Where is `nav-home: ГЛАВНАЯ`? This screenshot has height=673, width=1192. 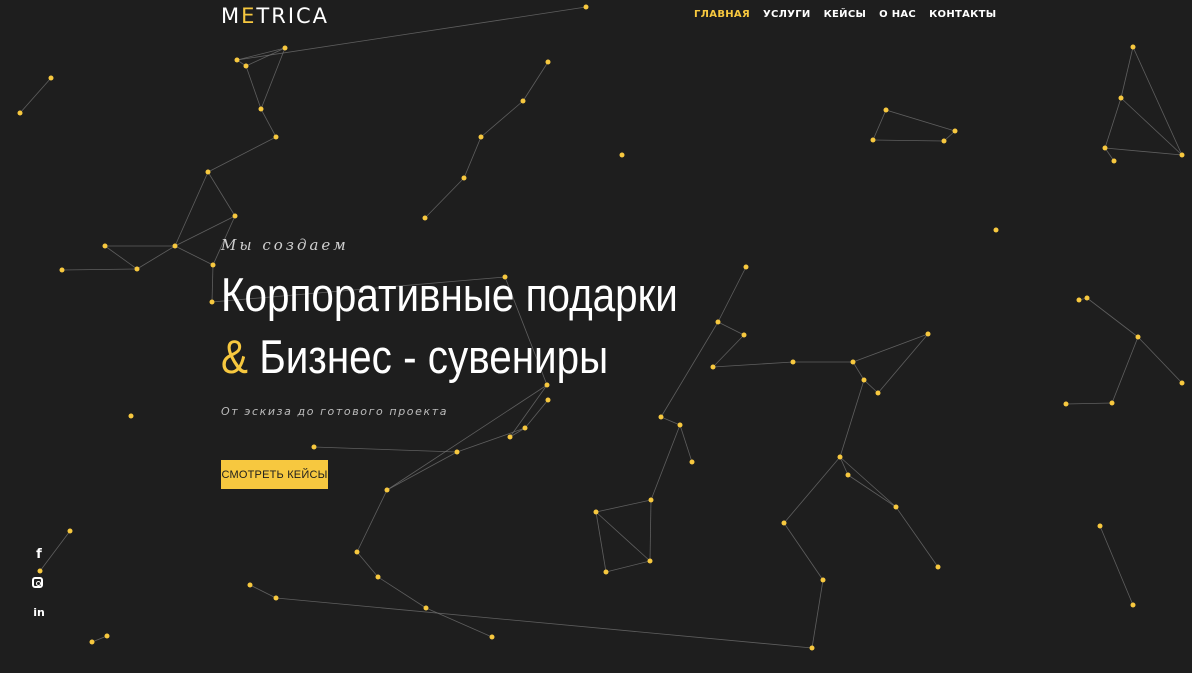
nav-home: ГЛАВНАЯ is located at coordinates (722, 14).